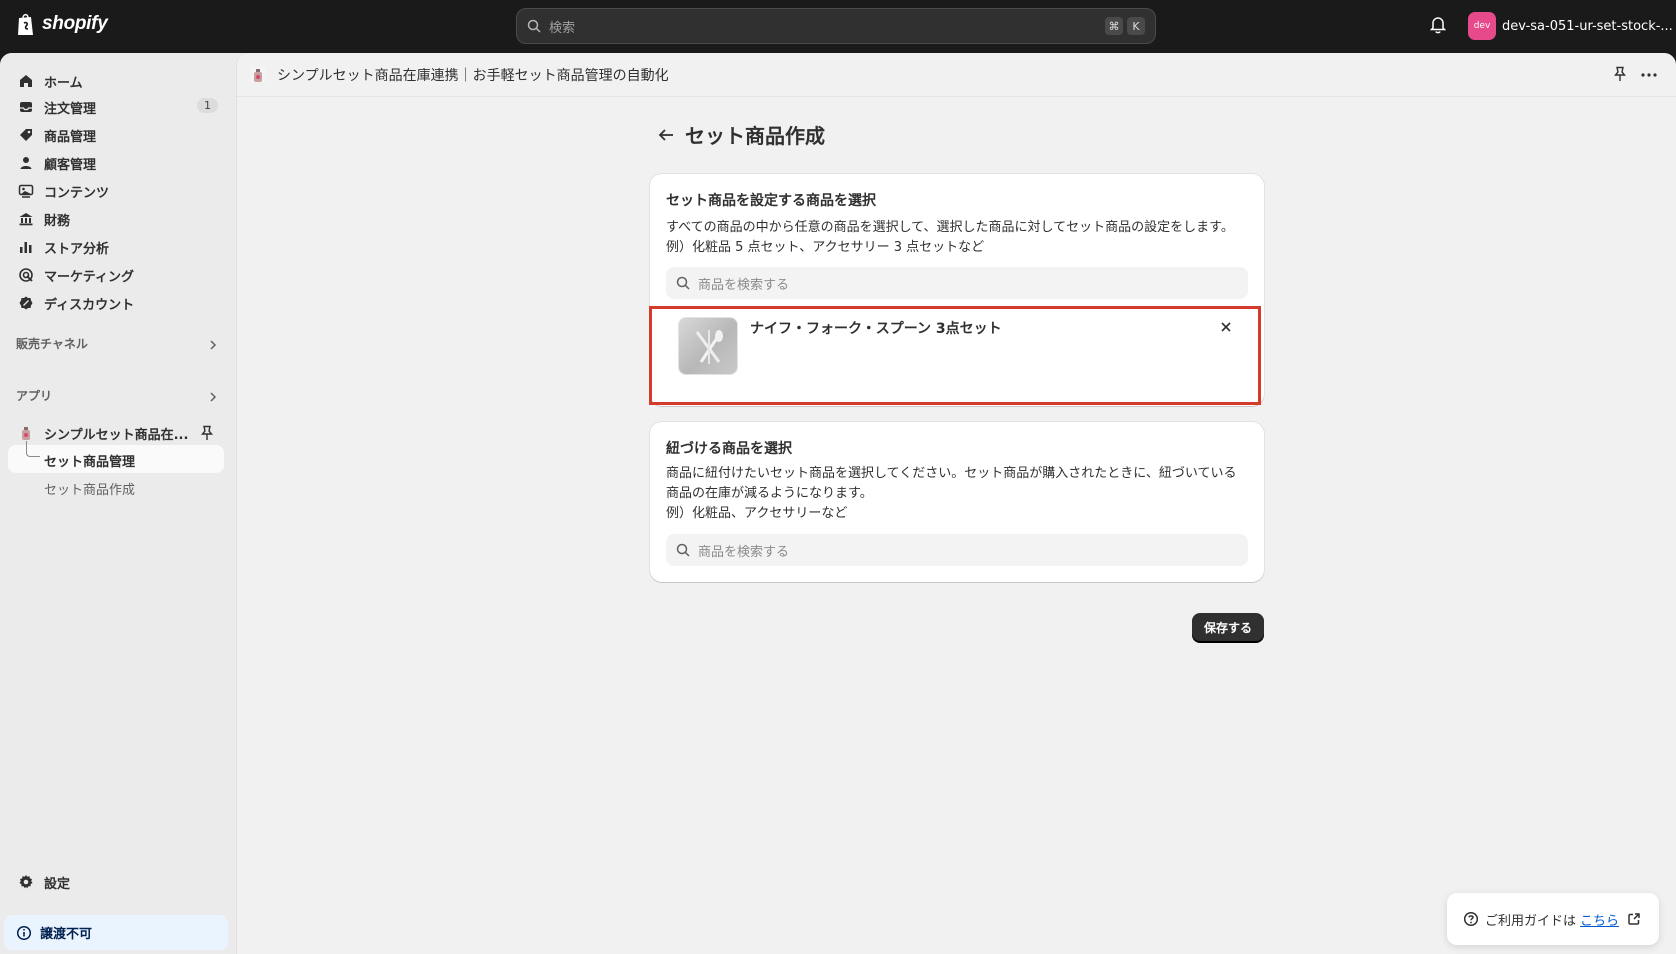  What do you see at coordinates (825, 247) in the screenshot?
I see `card-example: 例）化粧品 5 点セット、アクセサリー 3 点セットなど` at bounding box center [825, 247].